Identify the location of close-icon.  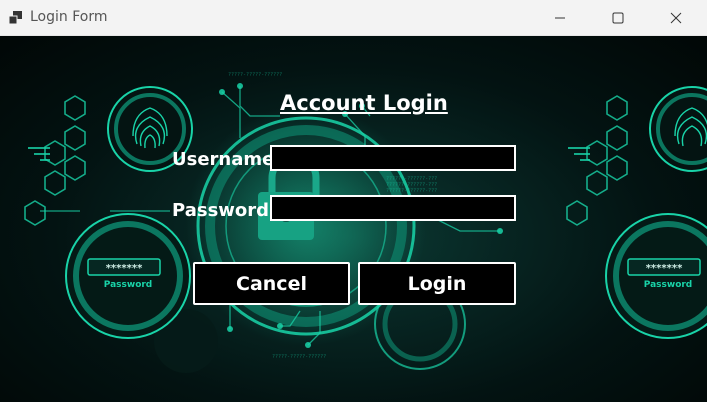
(676, 18).